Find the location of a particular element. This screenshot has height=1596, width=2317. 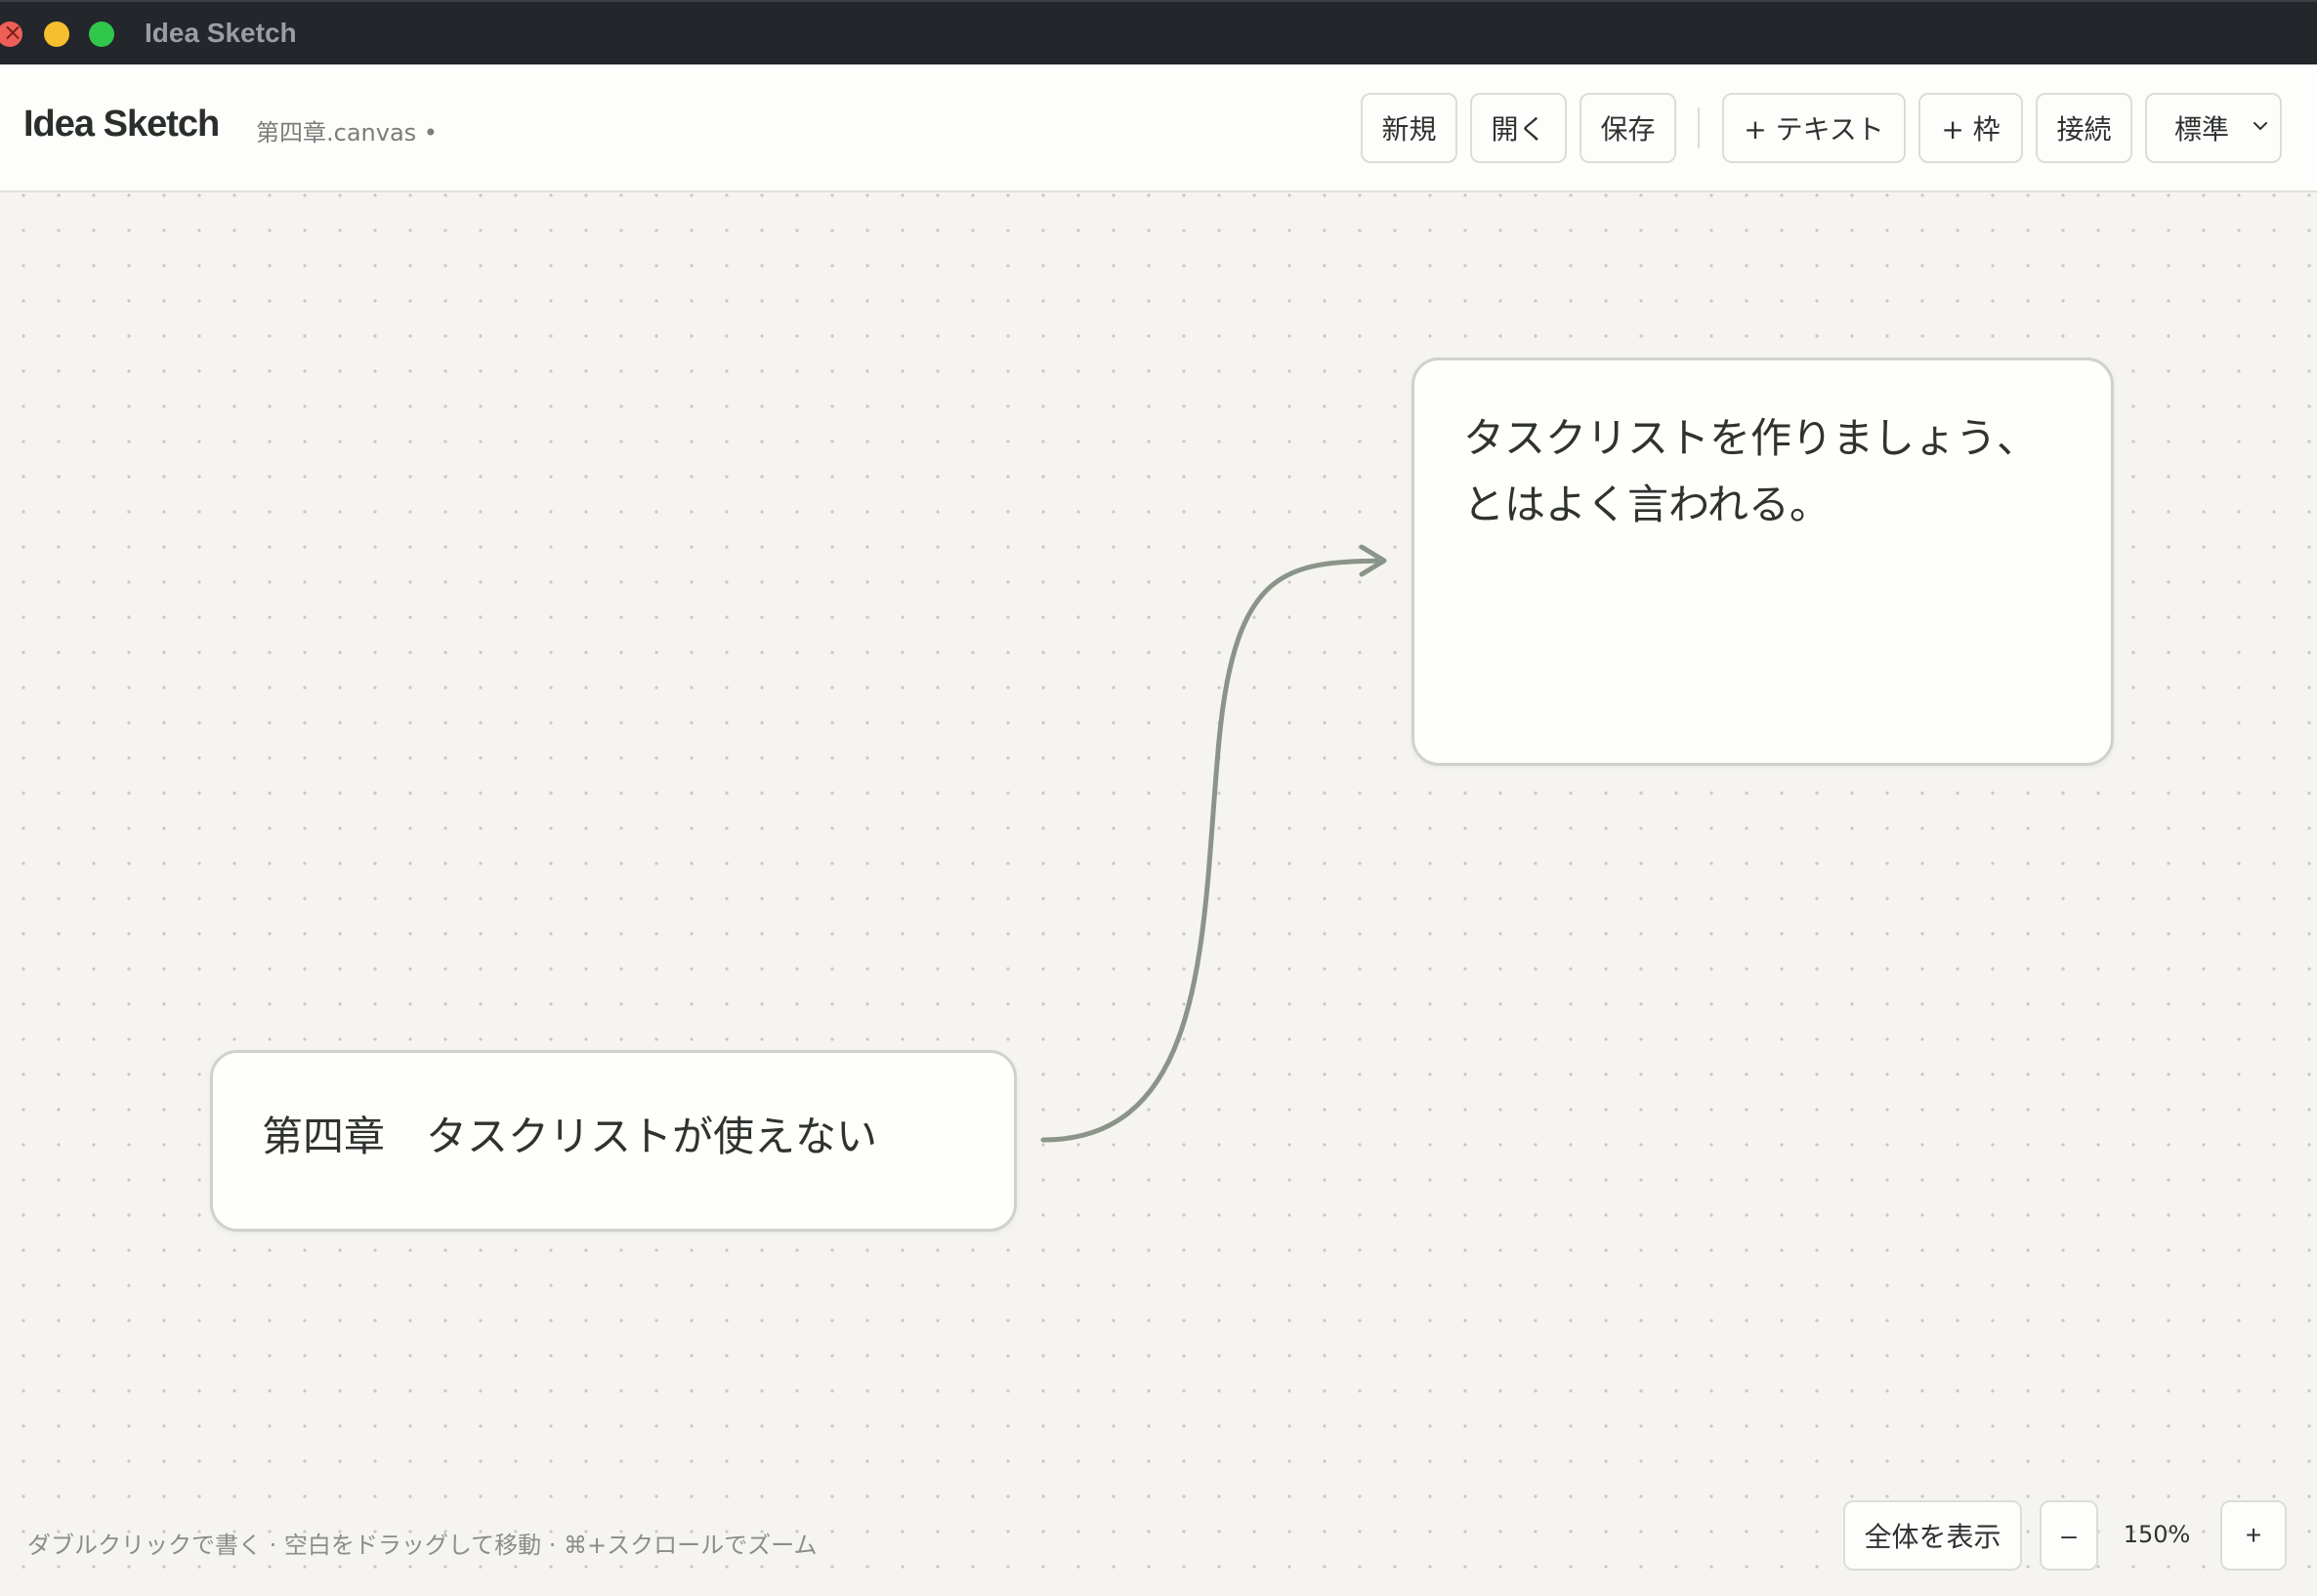

file-name: 第四章.canvas • is located at coordinates (347, 133).